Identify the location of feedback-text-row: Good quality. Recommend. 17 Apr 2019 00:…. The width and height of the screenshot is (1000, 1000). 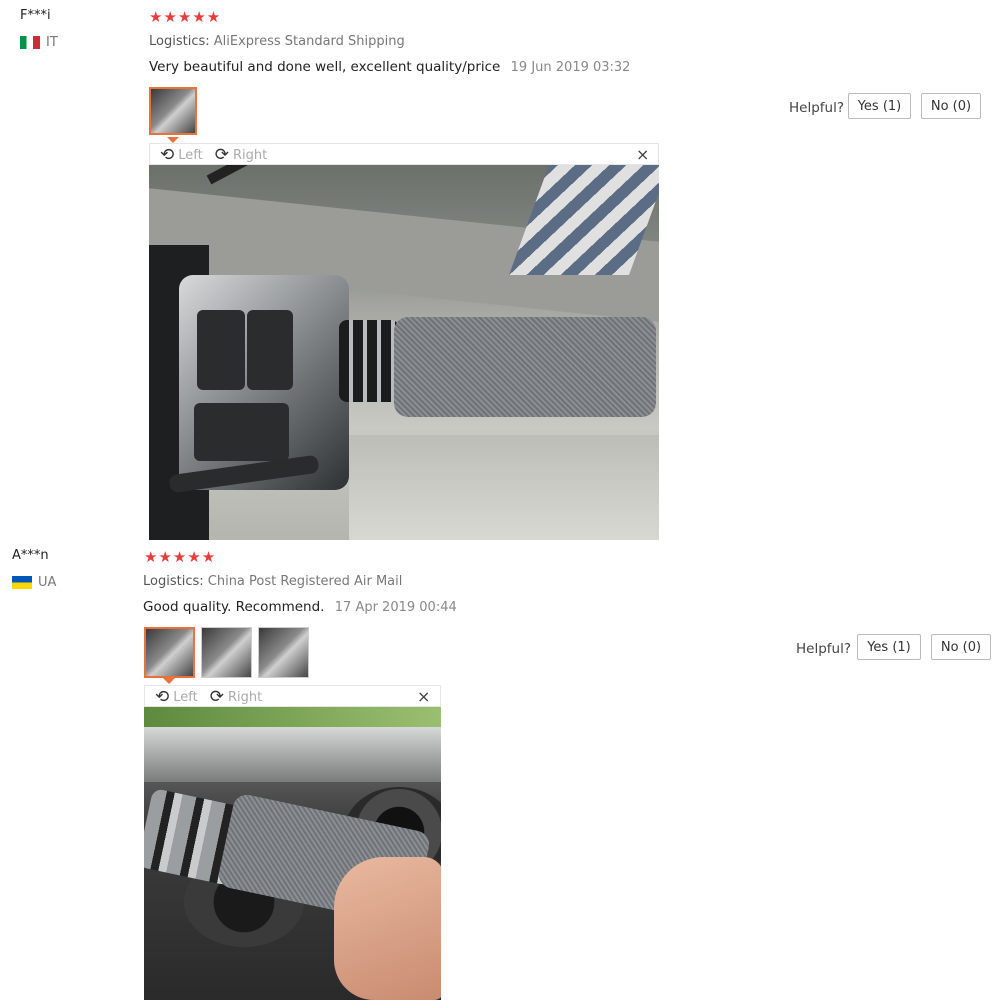
(300, 607).